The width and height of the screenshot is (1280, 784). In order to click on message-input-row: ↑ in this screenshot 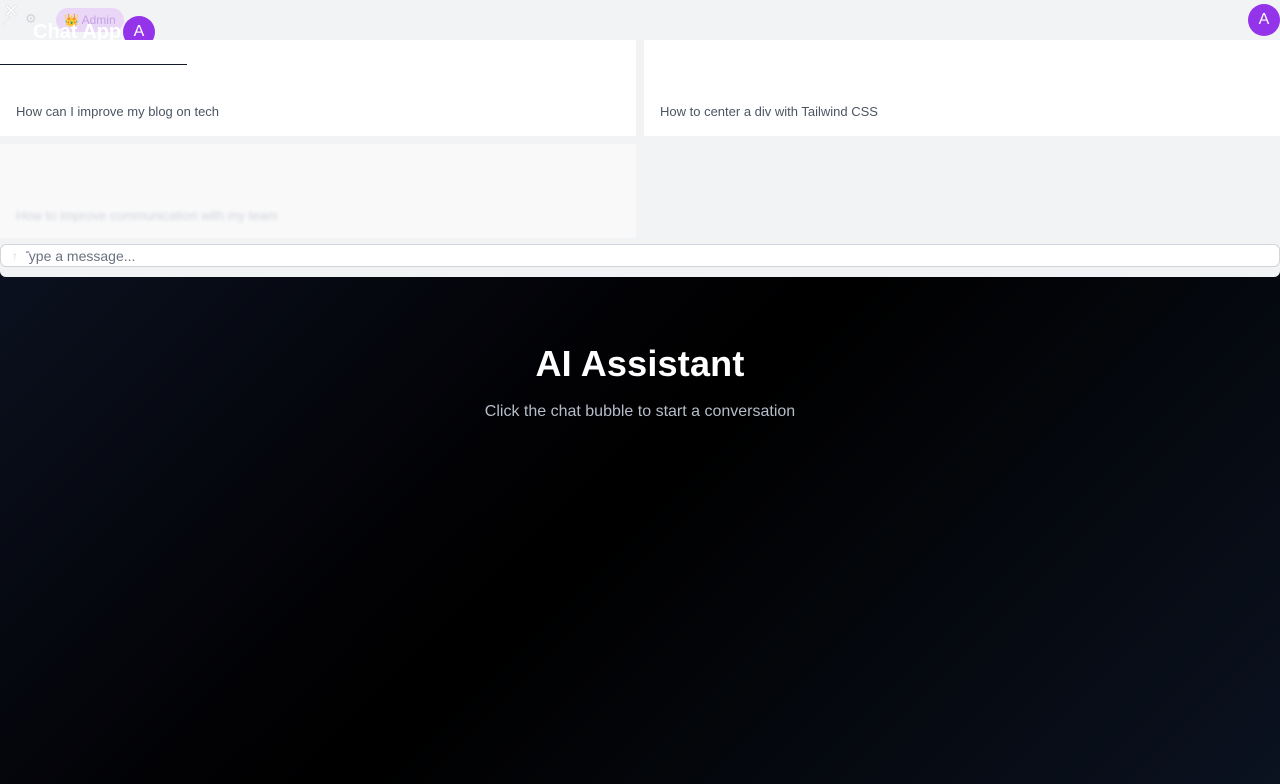, I will do `click(640, 256)`.